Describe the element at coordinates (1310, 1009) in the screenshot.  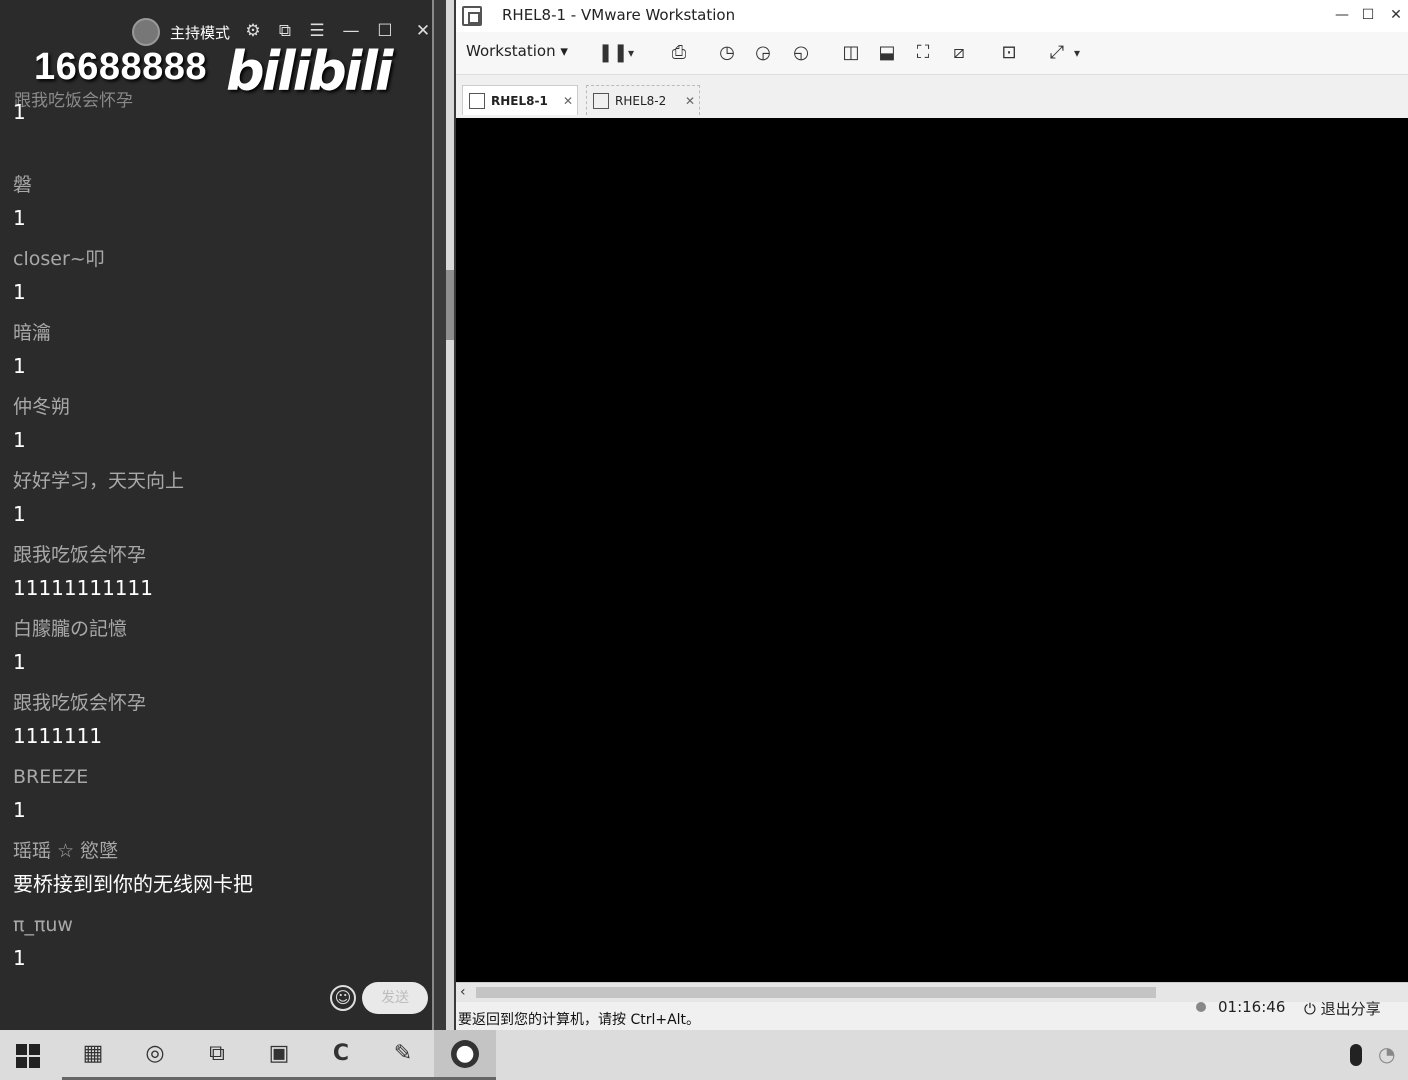
I see `power-icon: ⏻` at that location.